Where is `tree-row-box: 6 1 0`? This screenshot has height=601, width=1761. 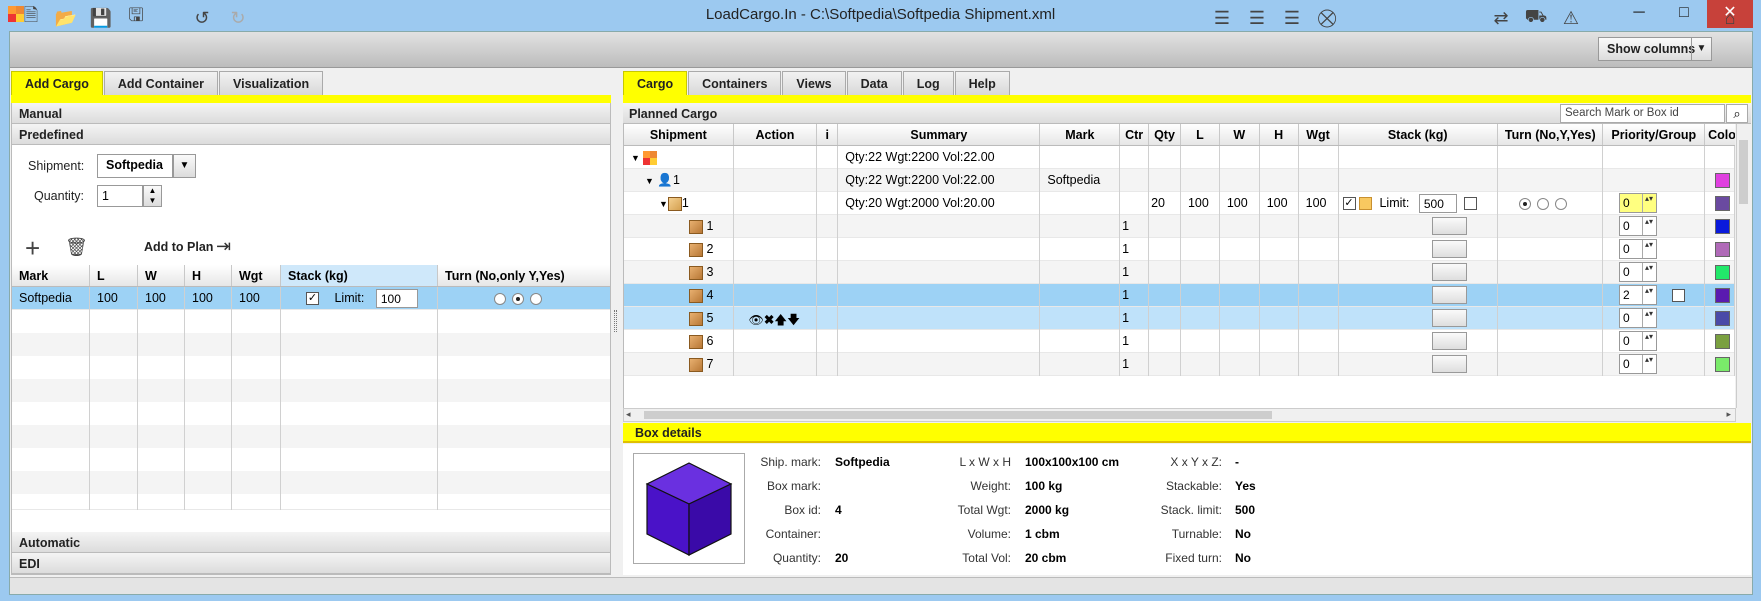
tree-row-box: 6 1 0 is located at coordinates (1179, 341).